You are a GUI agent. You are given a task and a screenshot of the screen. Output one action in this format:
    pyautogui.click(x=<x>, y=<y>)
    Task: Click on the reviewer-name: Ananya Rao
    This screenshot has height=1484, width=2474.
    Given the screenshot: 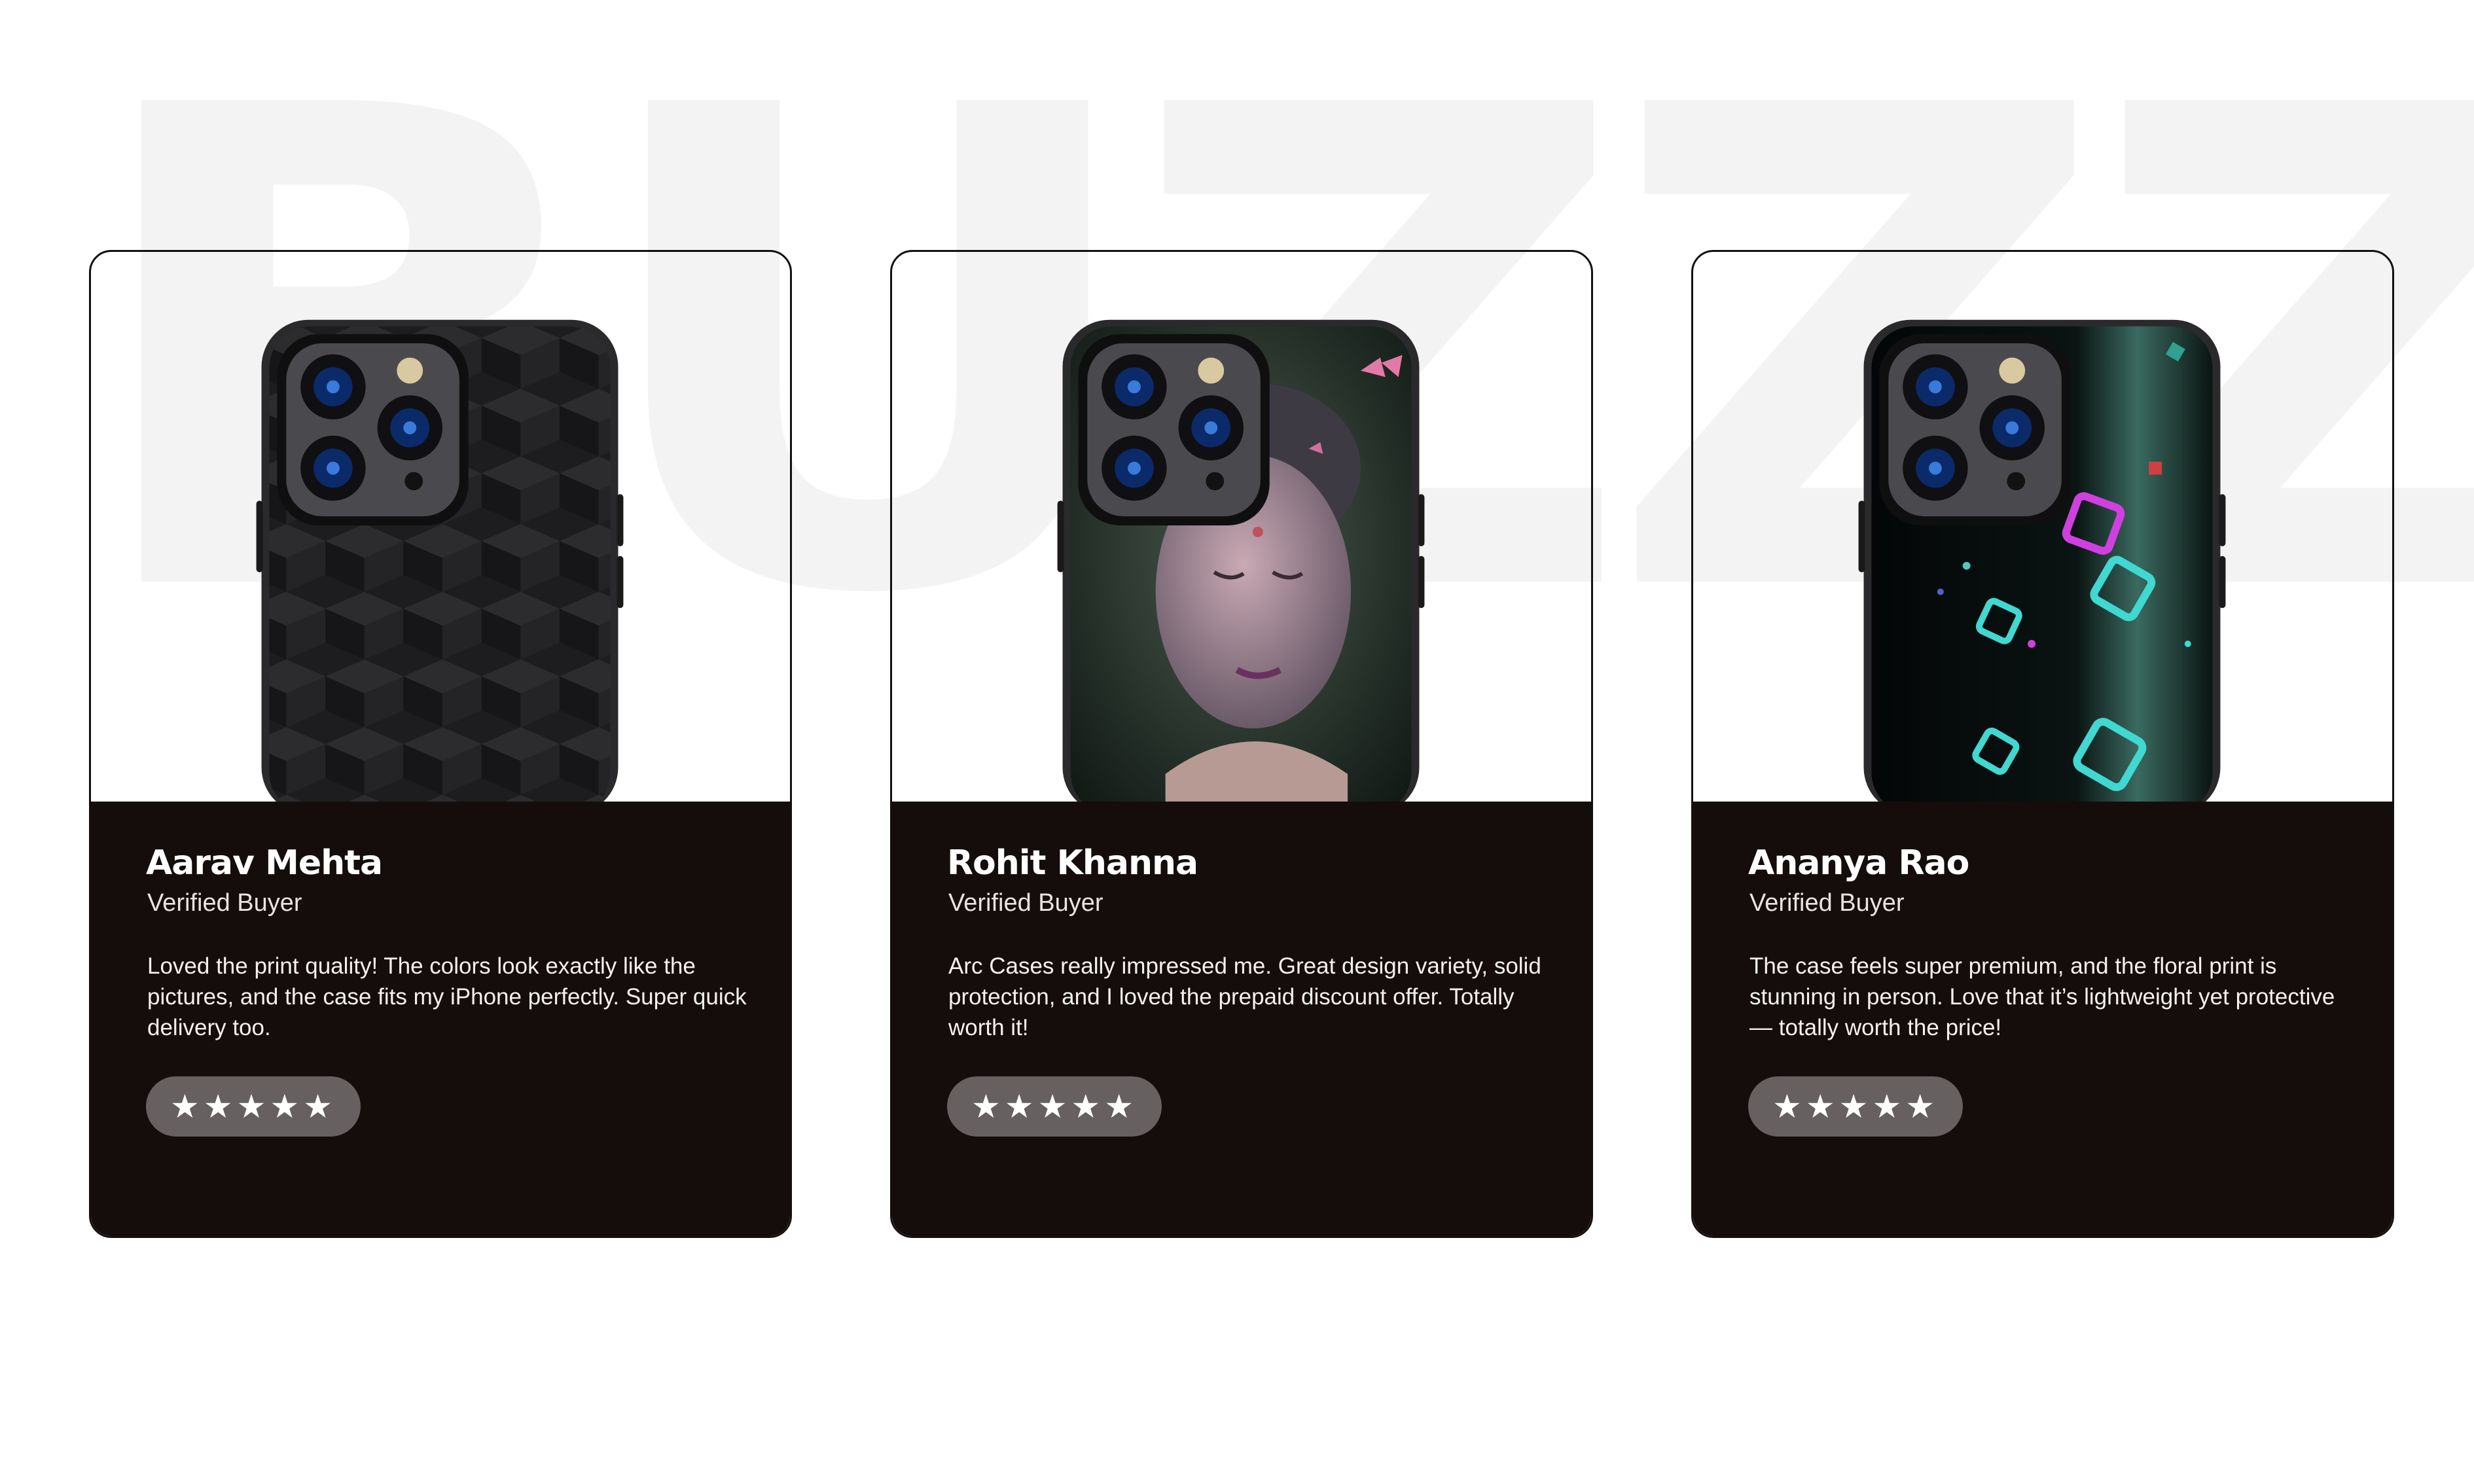 What is the action you would take?
    pyautogui.click(x=1858, y=863)
    